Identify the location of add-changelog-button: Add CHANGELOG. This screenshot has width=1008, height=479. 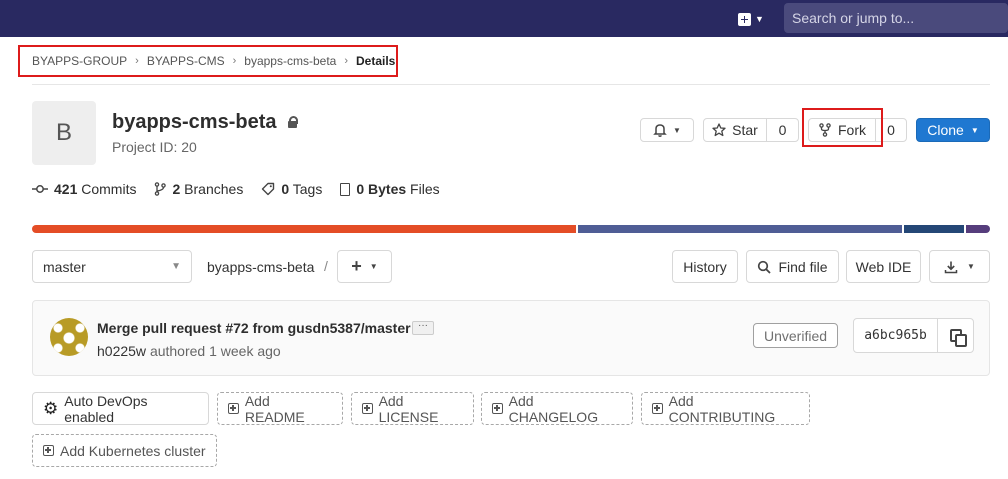
(557, 408).